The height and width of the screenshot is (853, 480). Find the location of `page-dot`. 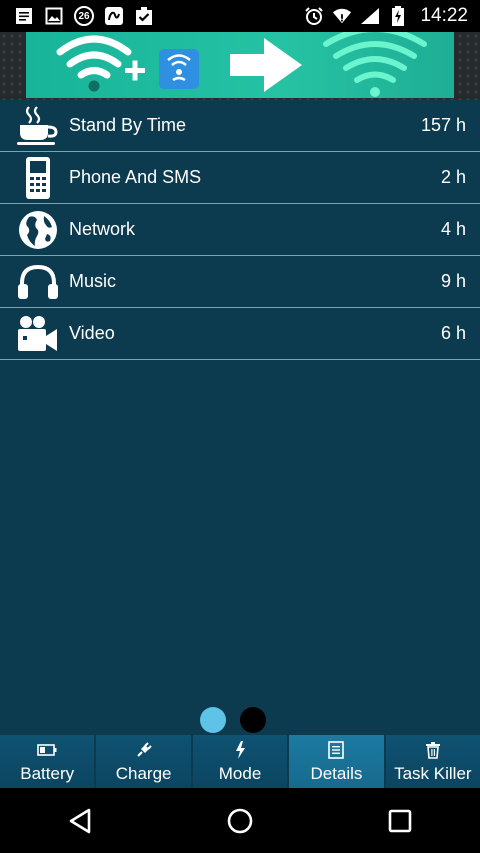

page-dot is located at coordinates (253, 720).